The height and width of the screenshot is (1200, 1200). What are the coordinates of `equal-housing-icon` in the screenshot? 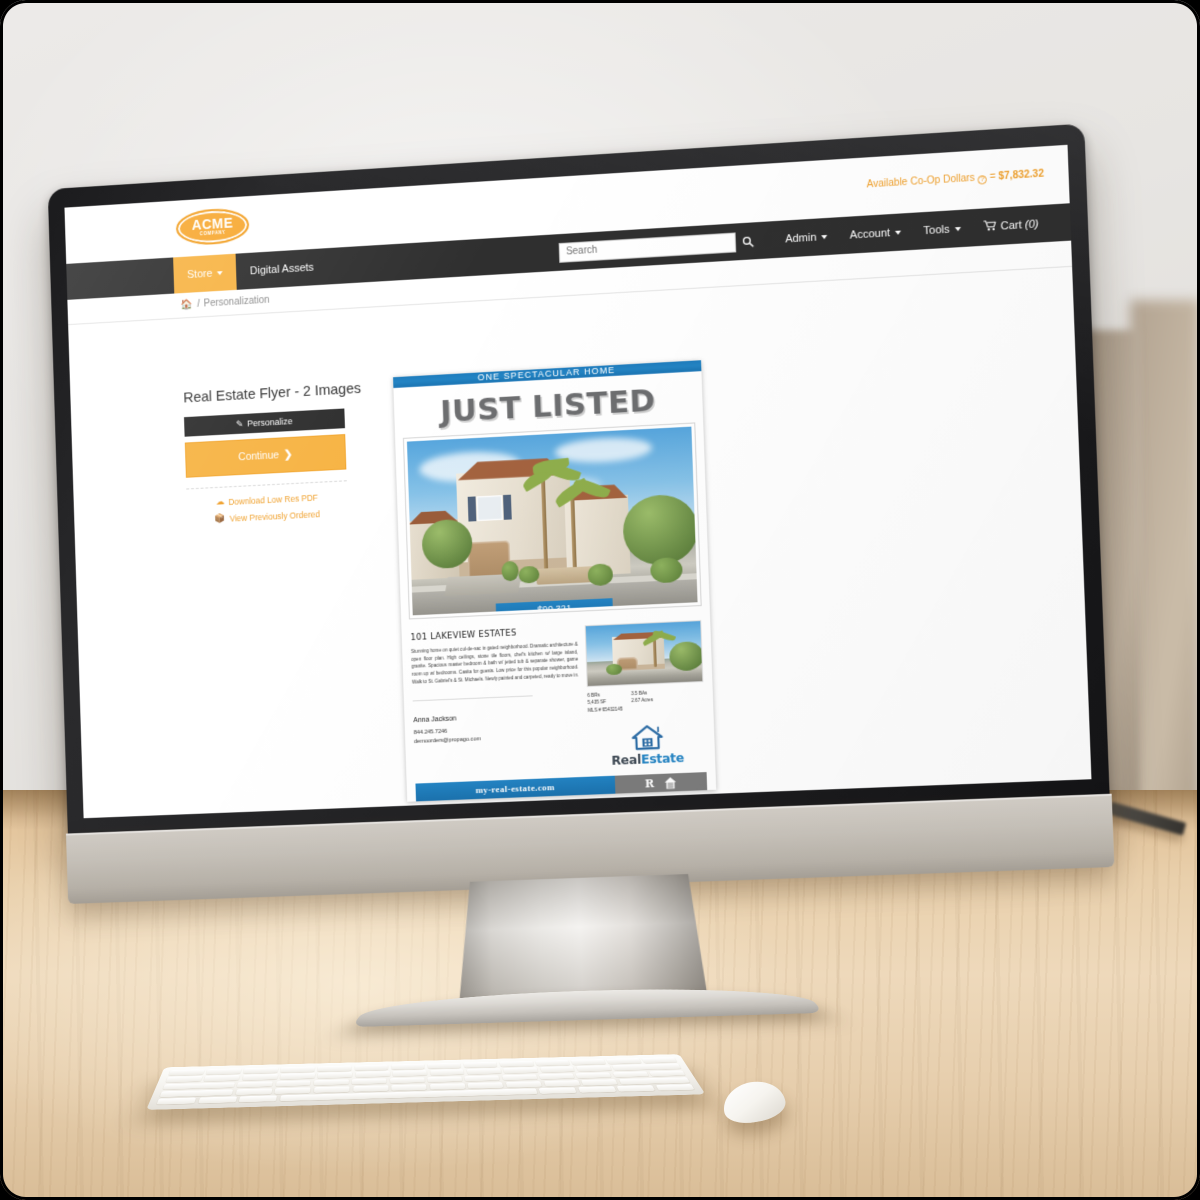 It's located at (670, 782).